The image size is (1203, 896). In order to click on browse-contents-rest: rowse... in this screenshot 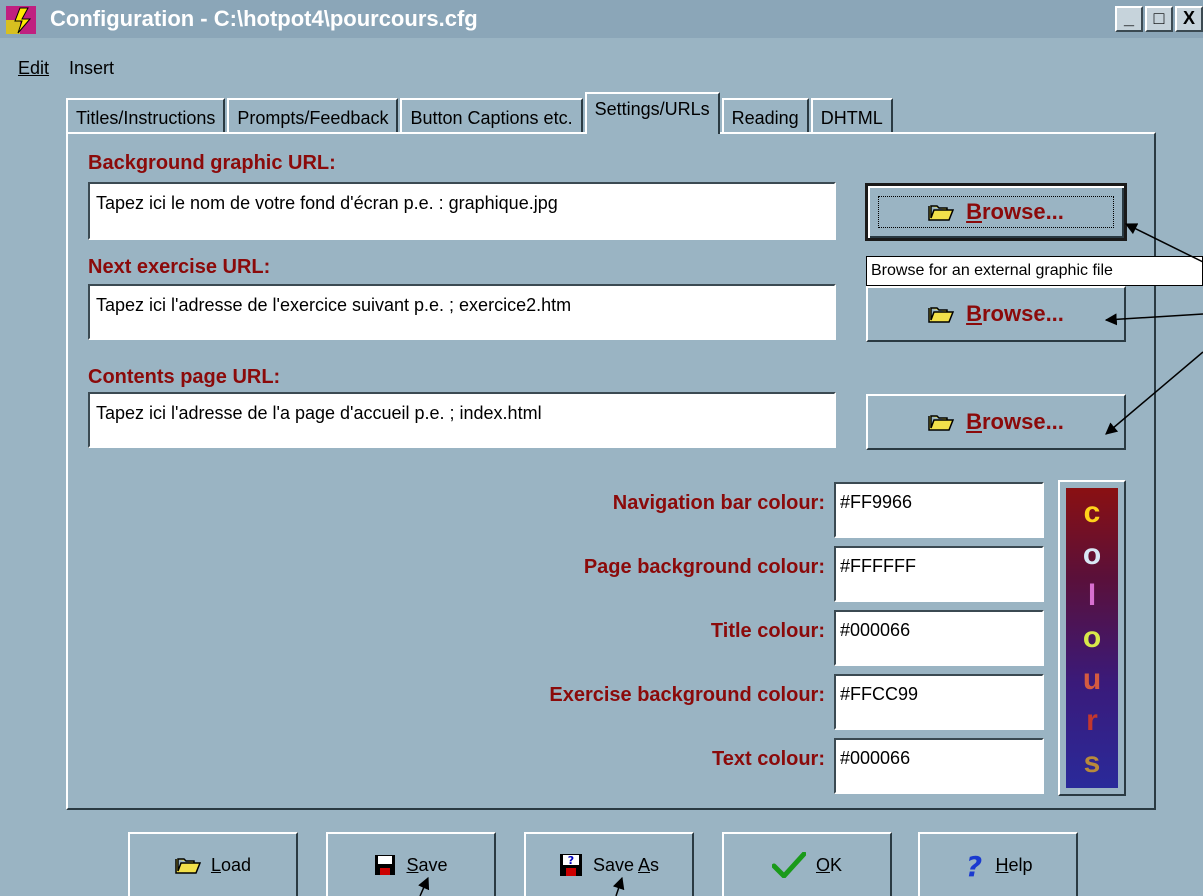, I will do `click(1022, 421)`.